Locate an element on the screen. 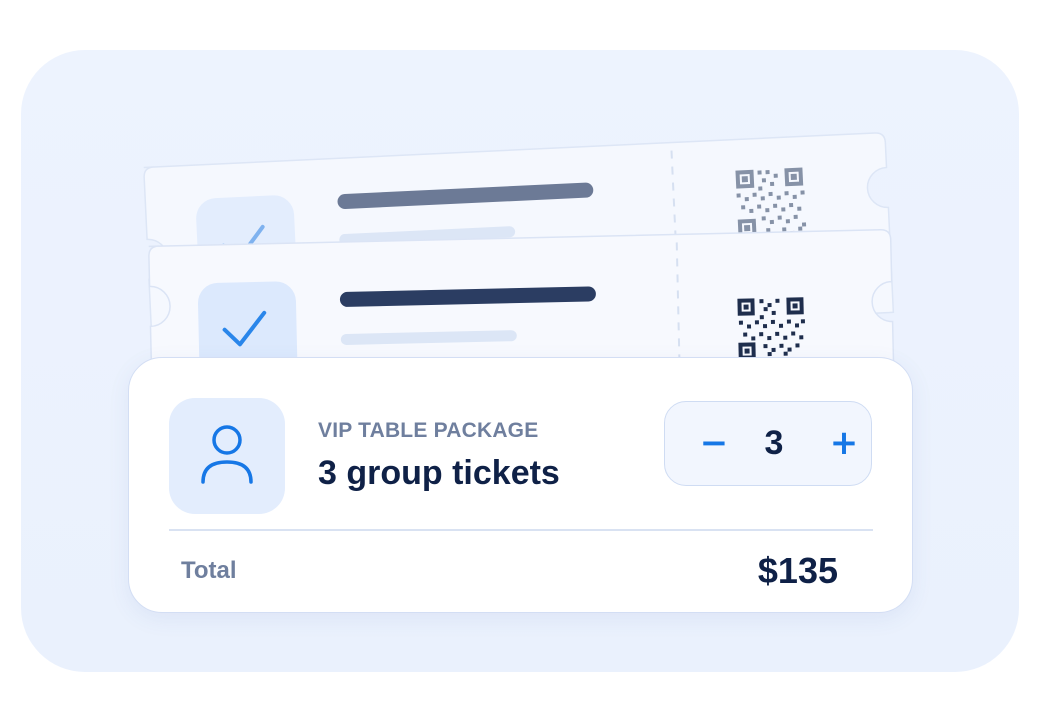  quantity-stepper: − 3 + is located at coordinates (768, 443).